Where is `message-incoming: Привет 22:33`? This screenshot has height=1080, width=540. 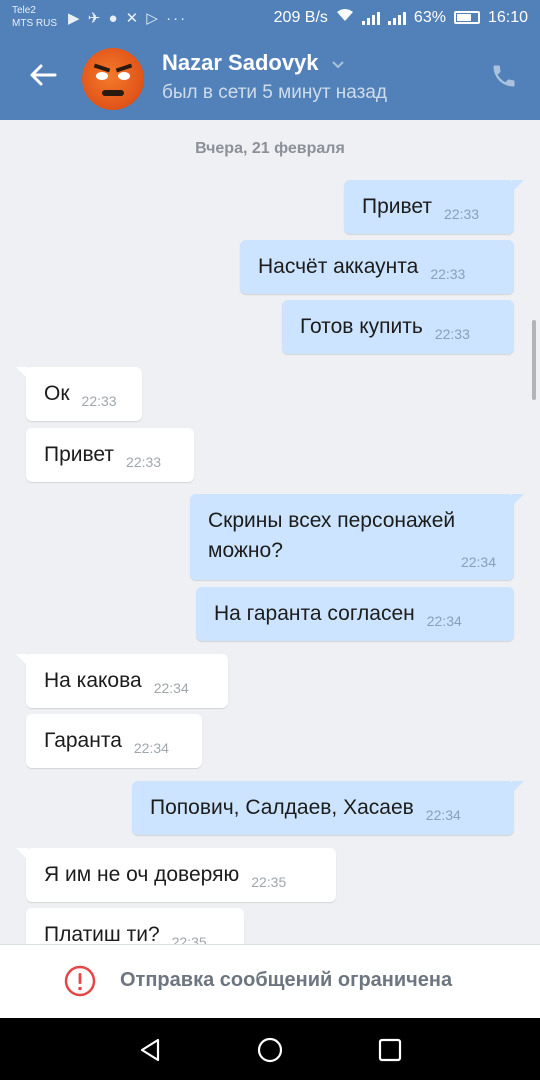 message-incoming: Привет 22:33 is located at coordinates (110, 455).